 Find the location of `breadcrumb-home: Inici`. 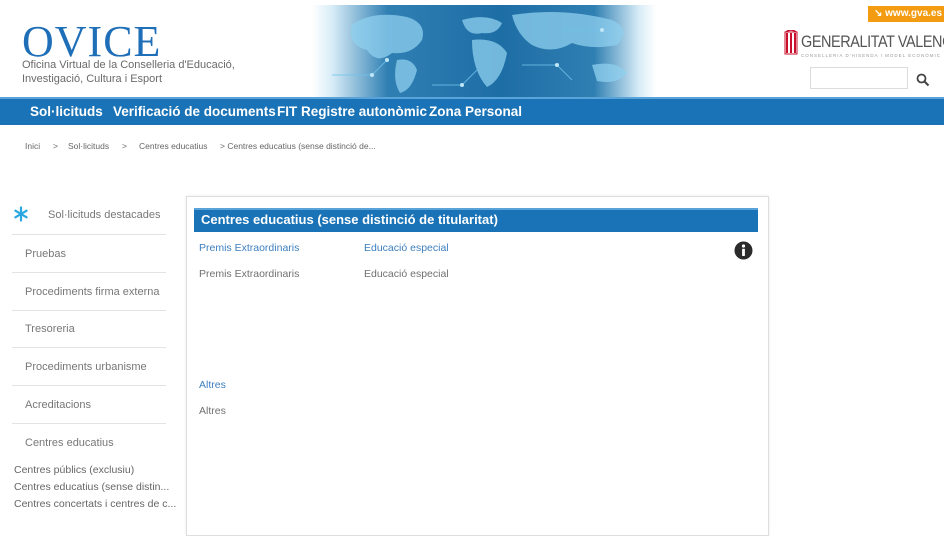

breadcrumb-home: Inici is located at coordinates (32, 146).